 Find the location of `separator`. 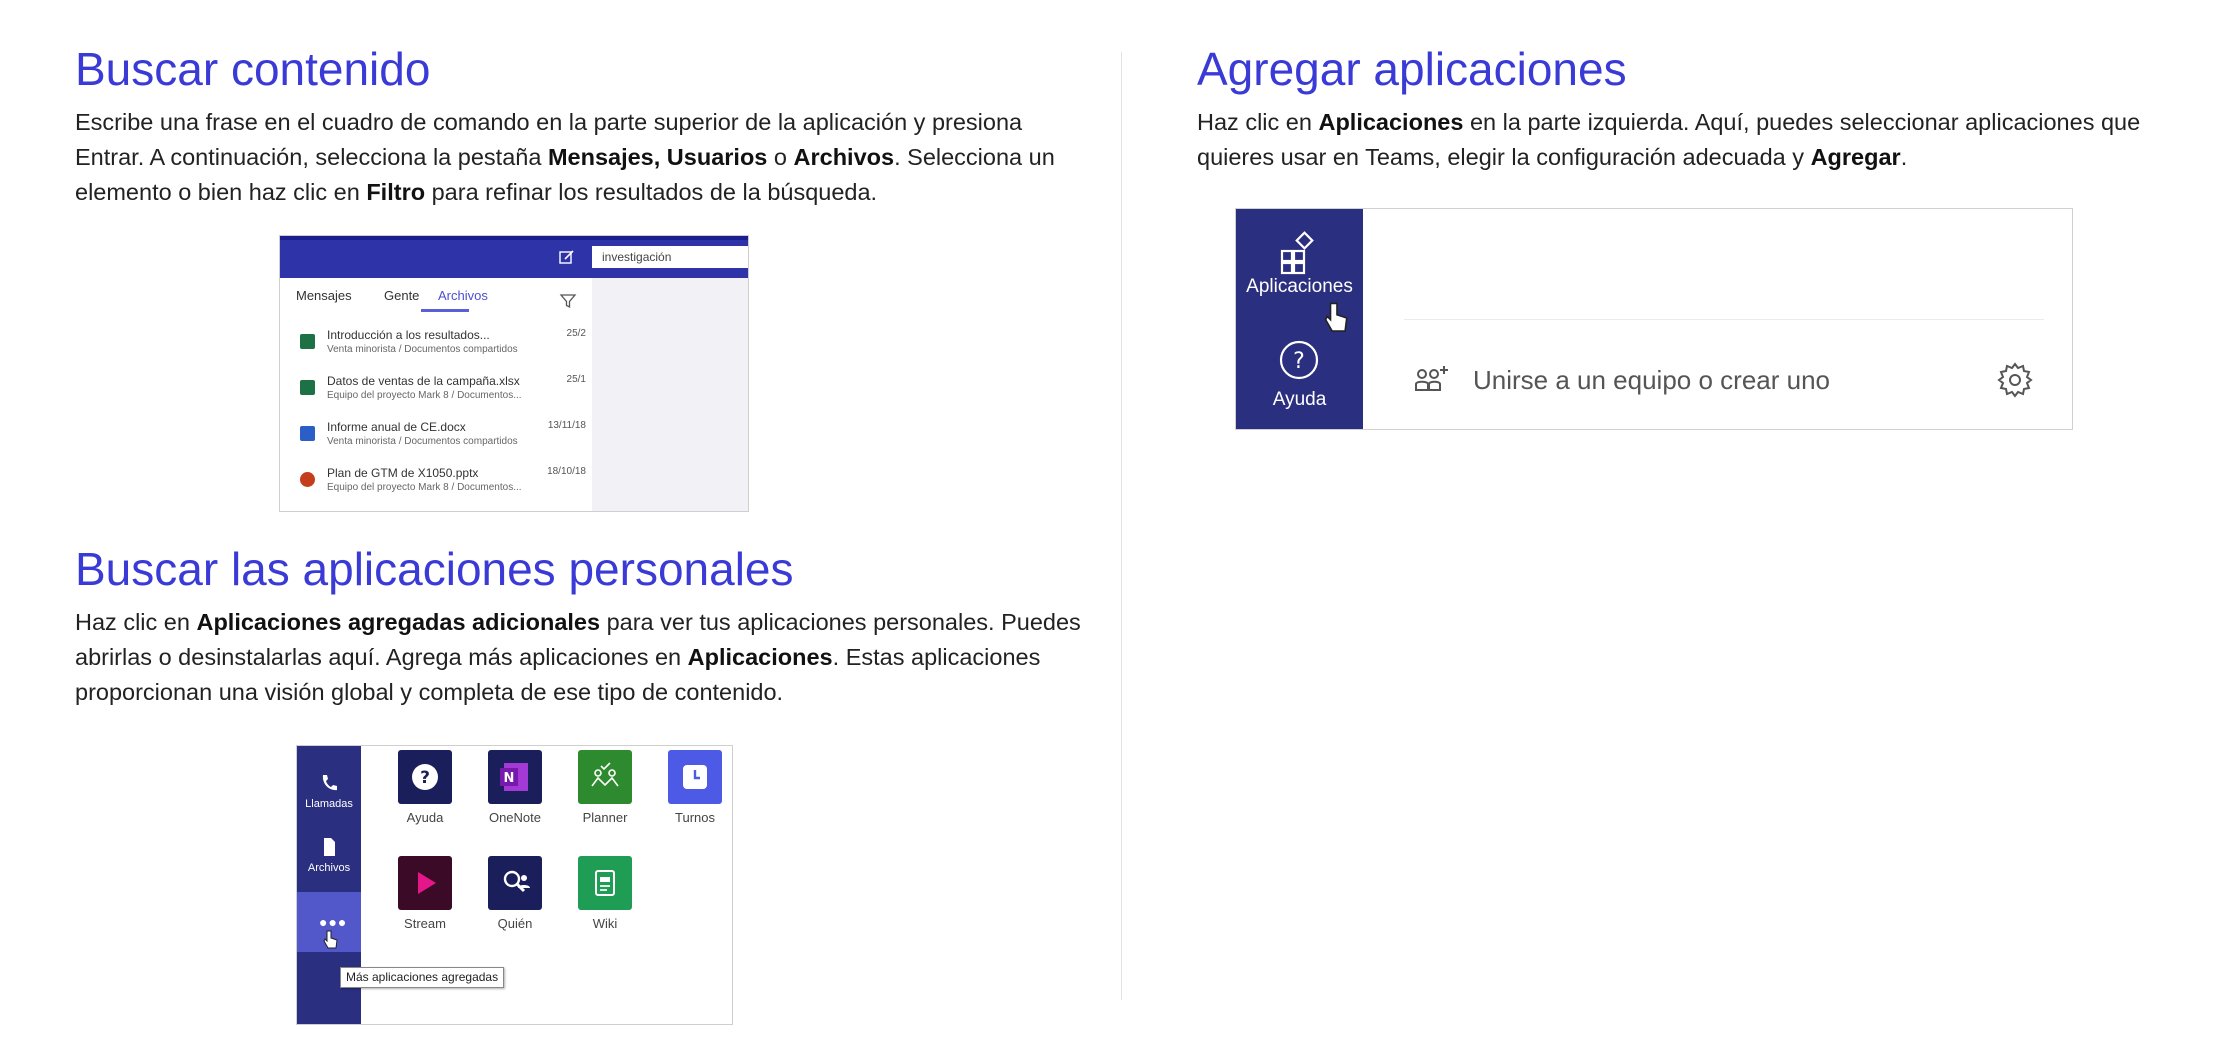

separator is located at coordinates (1724, 319).